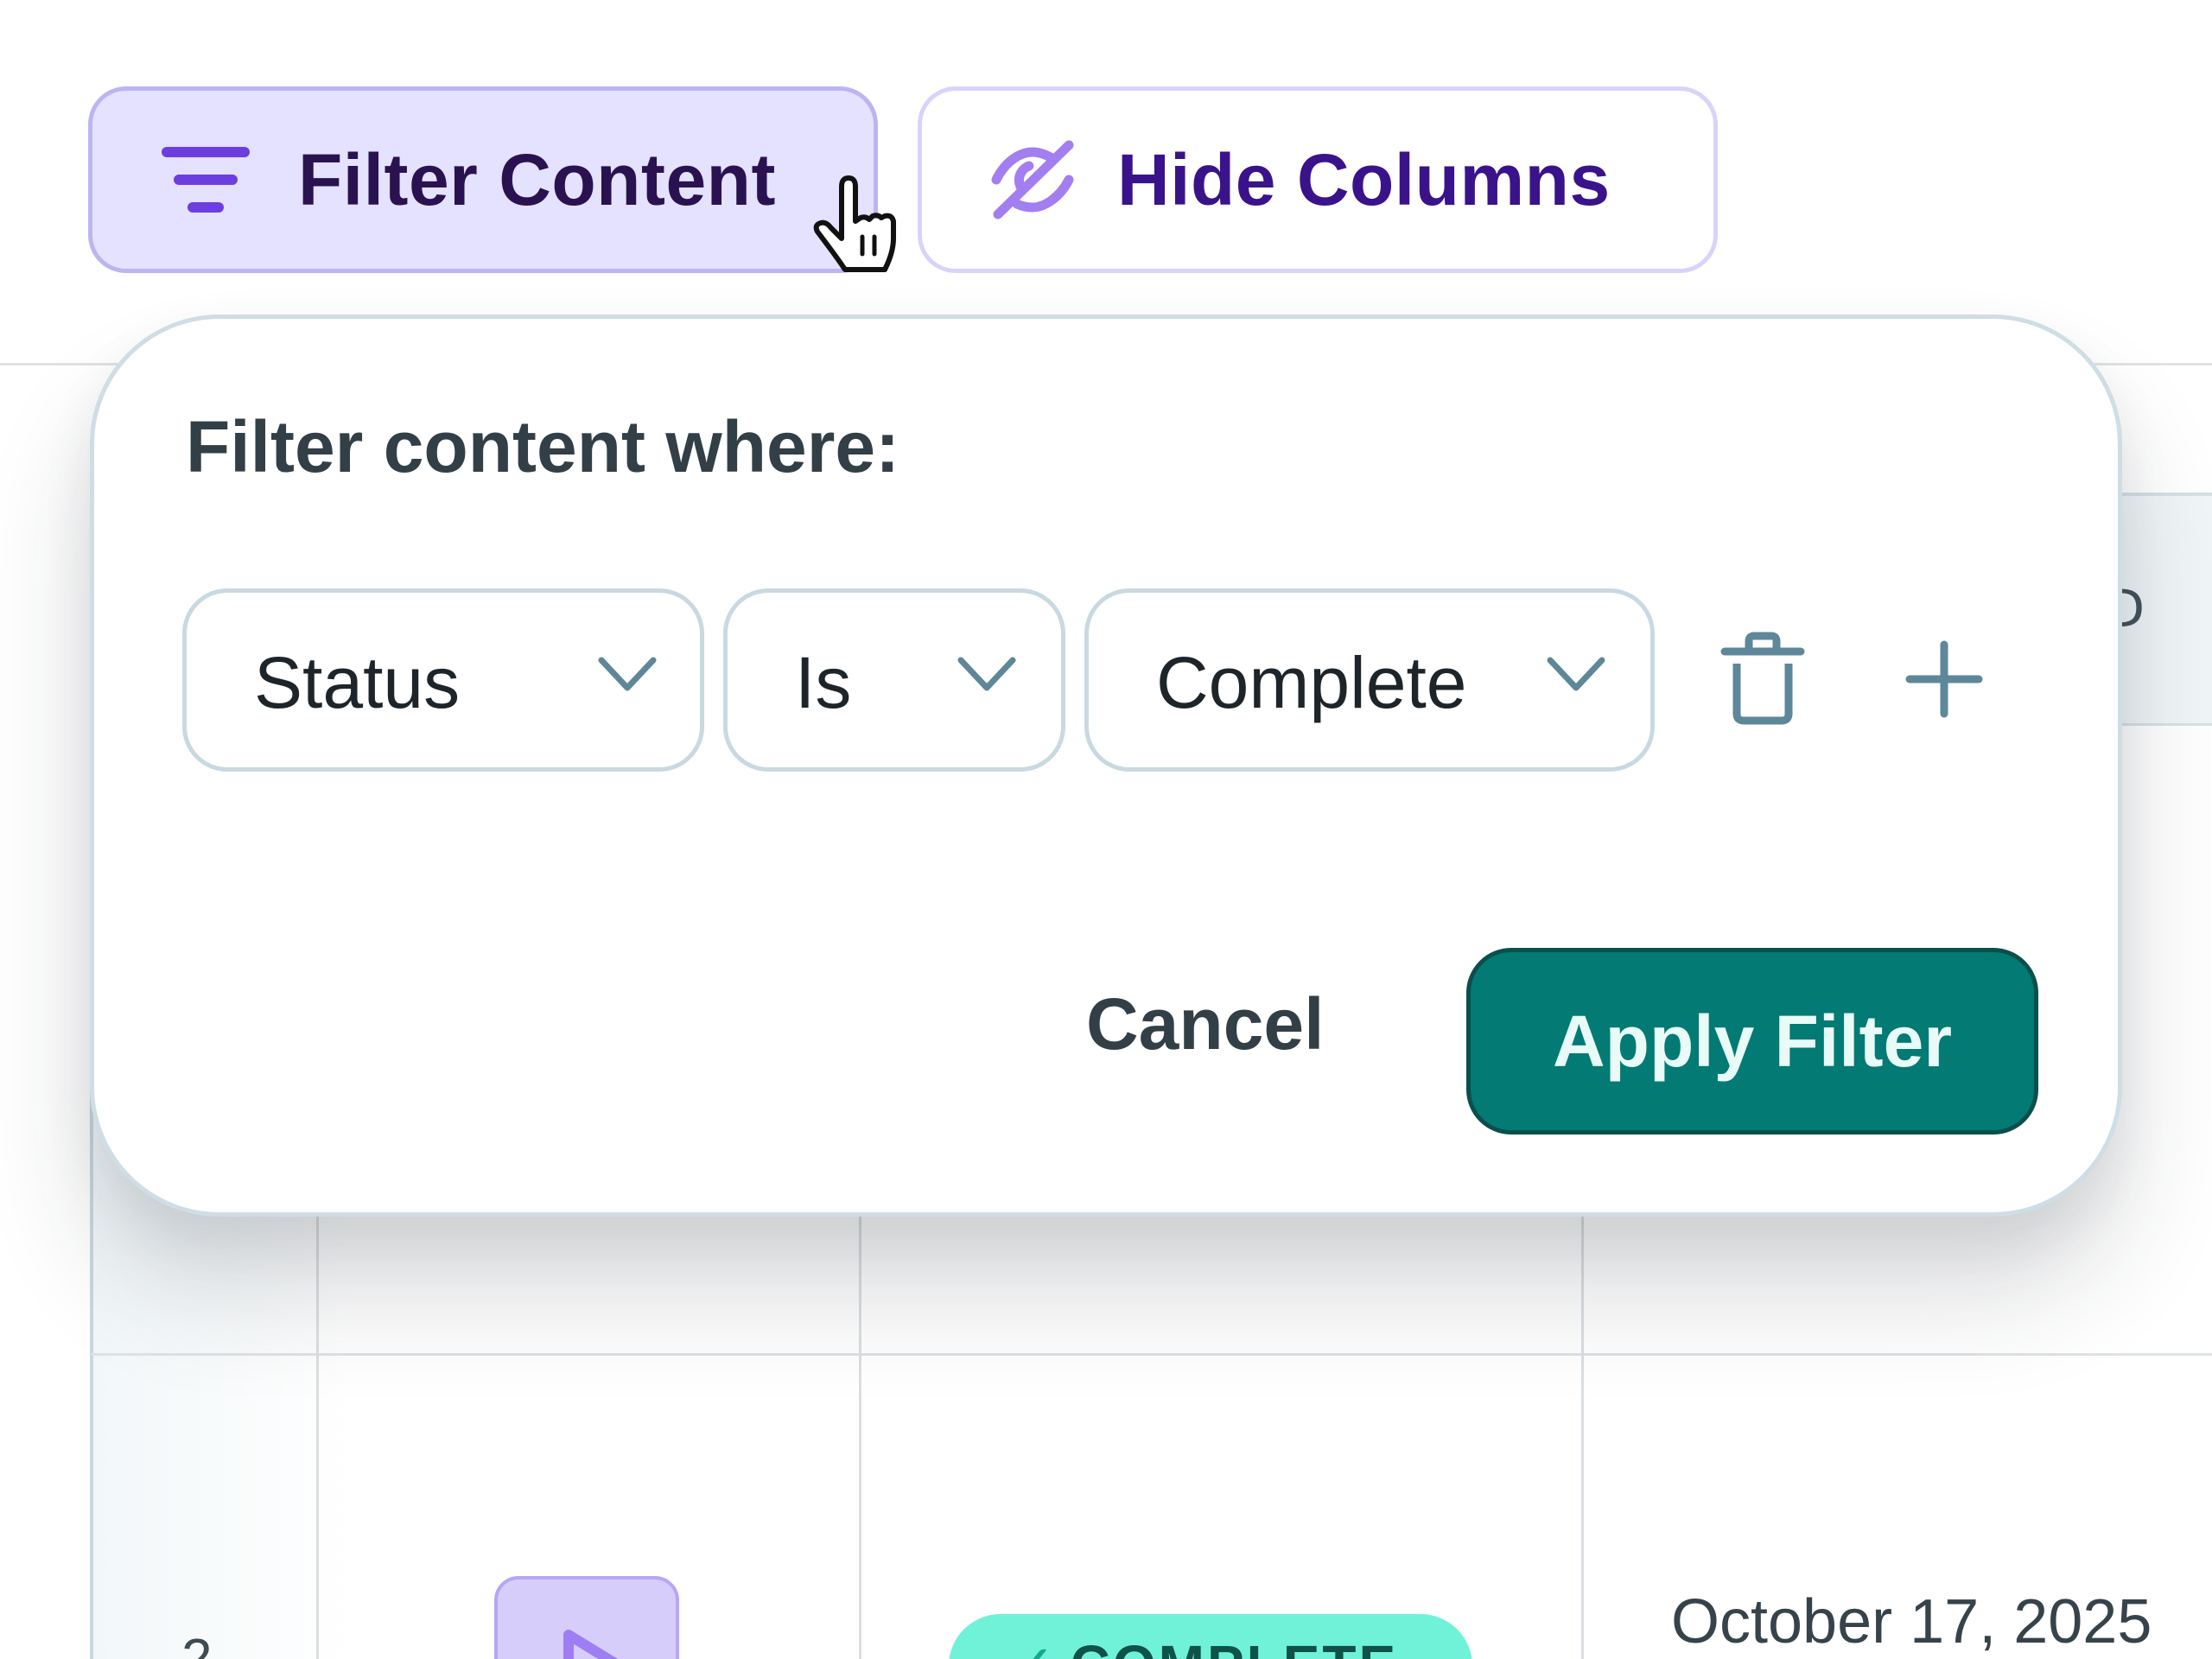  I want to click on operator-select-value: Is, so click(823, 682).